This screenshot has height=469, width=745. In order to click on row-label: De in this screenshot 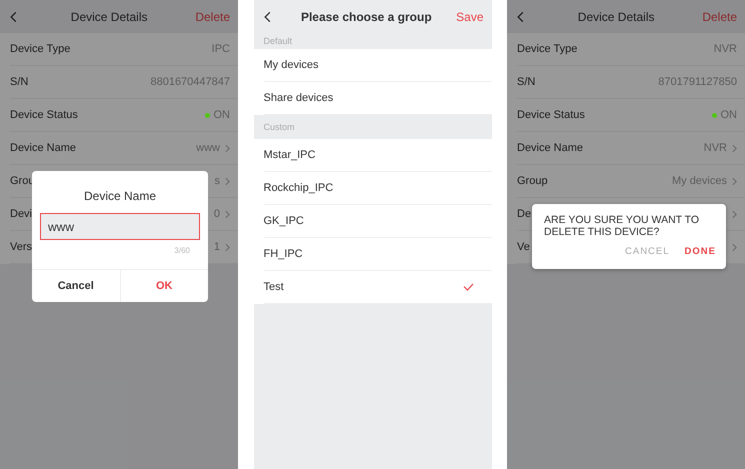, I will do `click(524, 214)`.